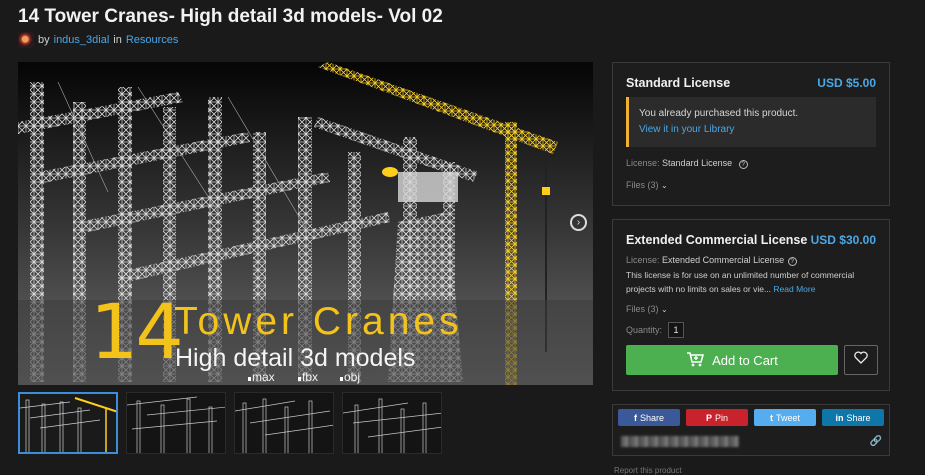  I want to click on author-link: indus_3dial, so click(82, 40).